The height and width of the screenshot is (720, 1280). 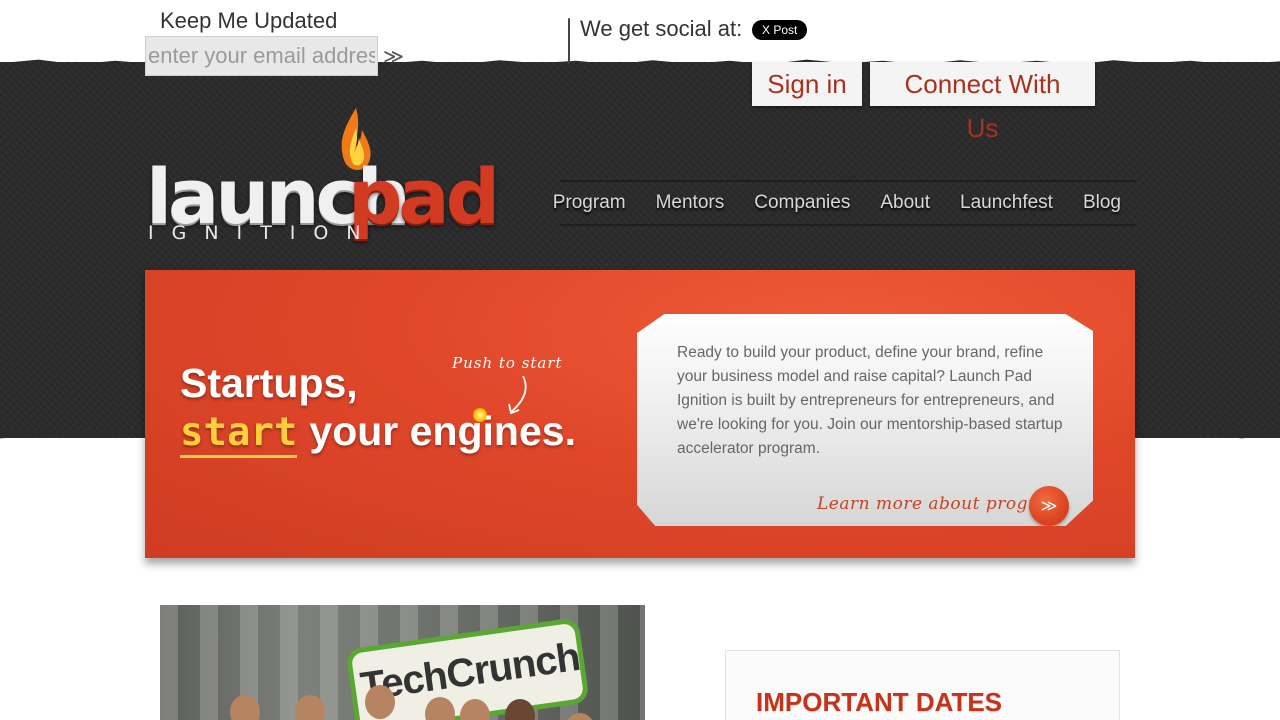 I want to click on connect-with-us-tab: Connect With Us, so click(x=982, y=102).